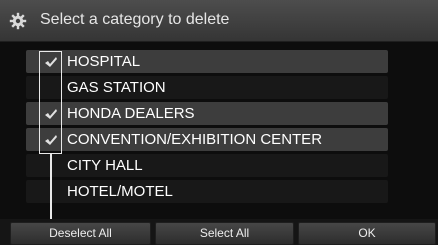 The height and width of the screenshot is (245, 438). What do you see at coordinates (224, 233) in the screenshot?
I see `select-all-button: Select All` at bounding box center [224, 233].